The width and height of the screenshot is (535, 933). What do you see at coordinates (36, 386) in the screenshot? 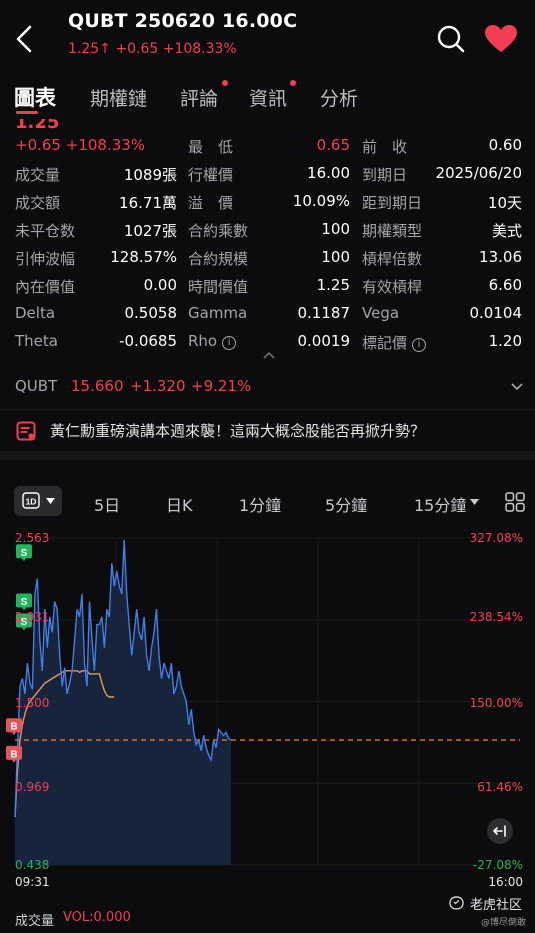
I see `underlying-symbol: QUBT` at bounding box center [36, 386].